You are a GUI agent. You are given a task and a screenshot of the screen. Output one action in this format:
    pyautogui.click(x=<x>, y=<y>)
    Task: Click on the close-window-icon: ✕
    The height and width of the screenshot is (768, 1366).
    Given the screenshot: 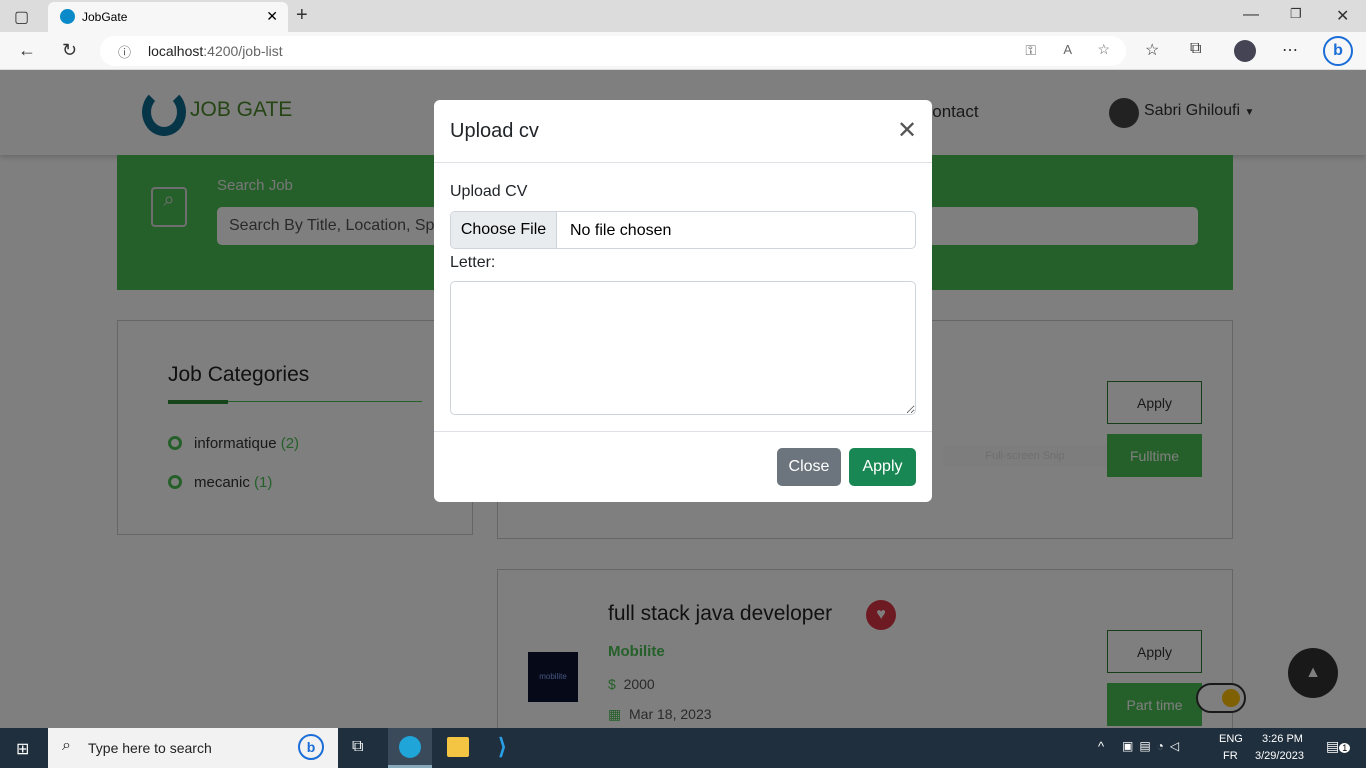 What is the action you would take?
    pyautogui.click(x=1342, y=16)
    